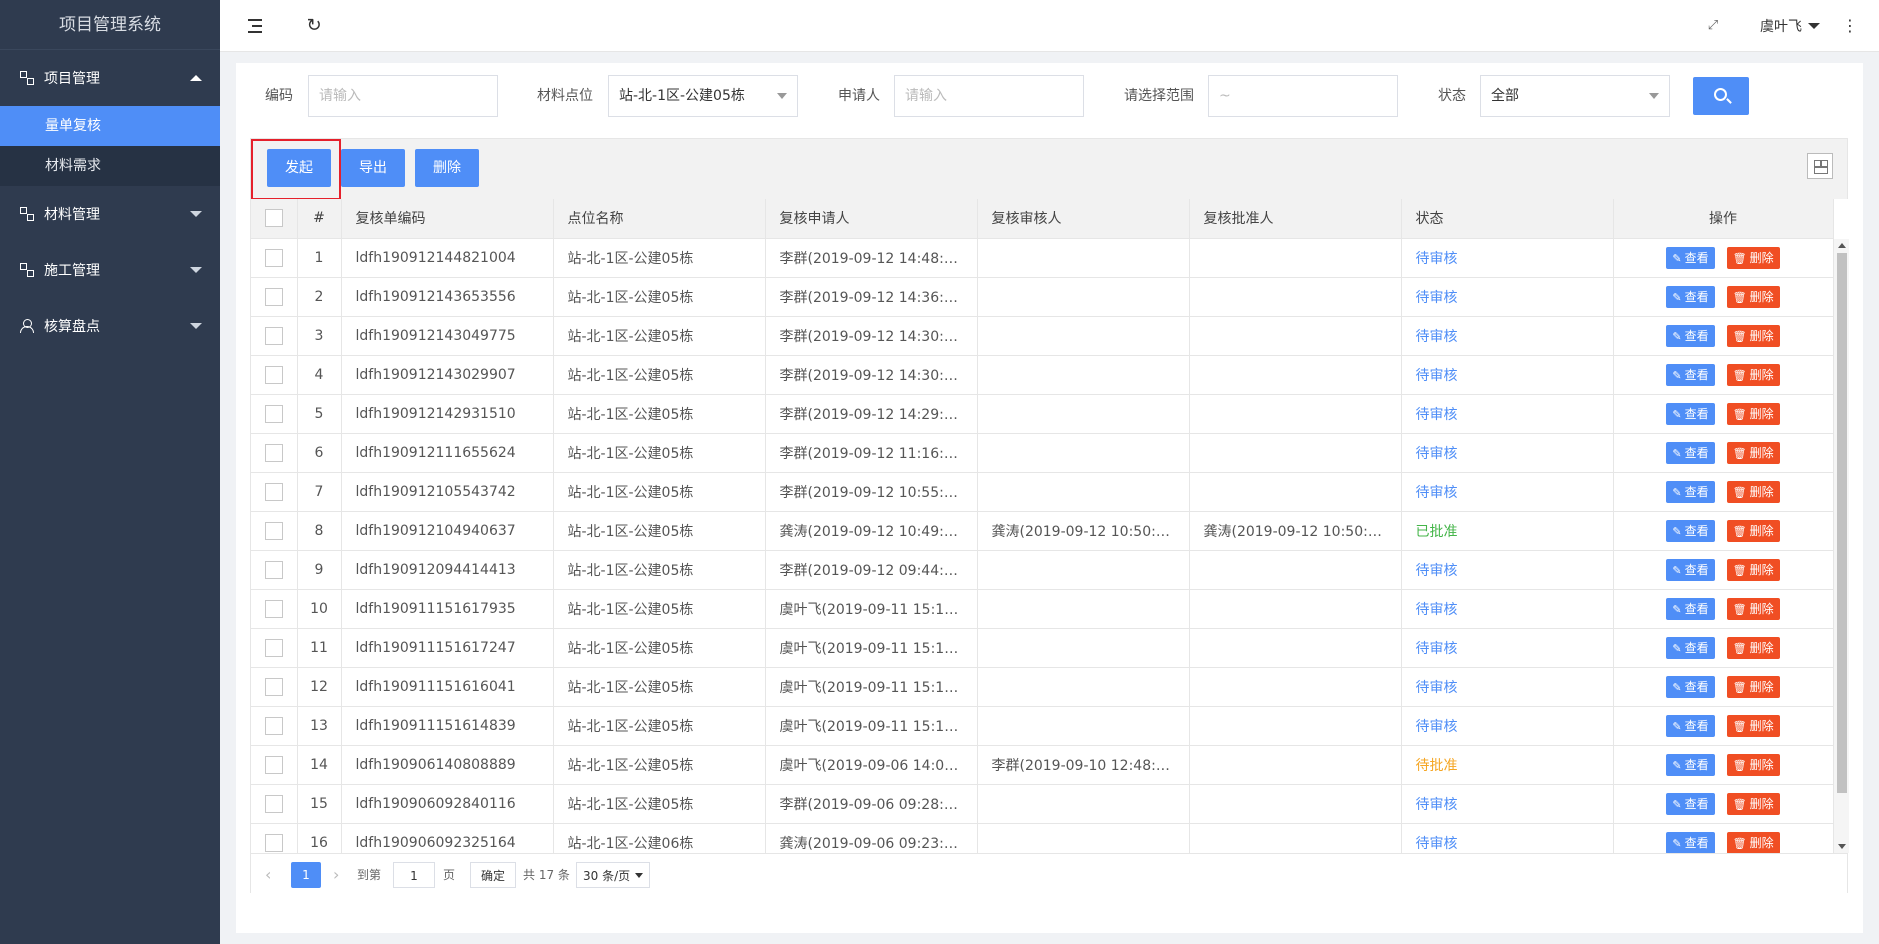 The width and height of the screenshot is (1879, 944). What do you see at coordinates (447, 648) in the screenshot?
I see `review-code: ldfh190911151617247` at bounding box center [447, 648].